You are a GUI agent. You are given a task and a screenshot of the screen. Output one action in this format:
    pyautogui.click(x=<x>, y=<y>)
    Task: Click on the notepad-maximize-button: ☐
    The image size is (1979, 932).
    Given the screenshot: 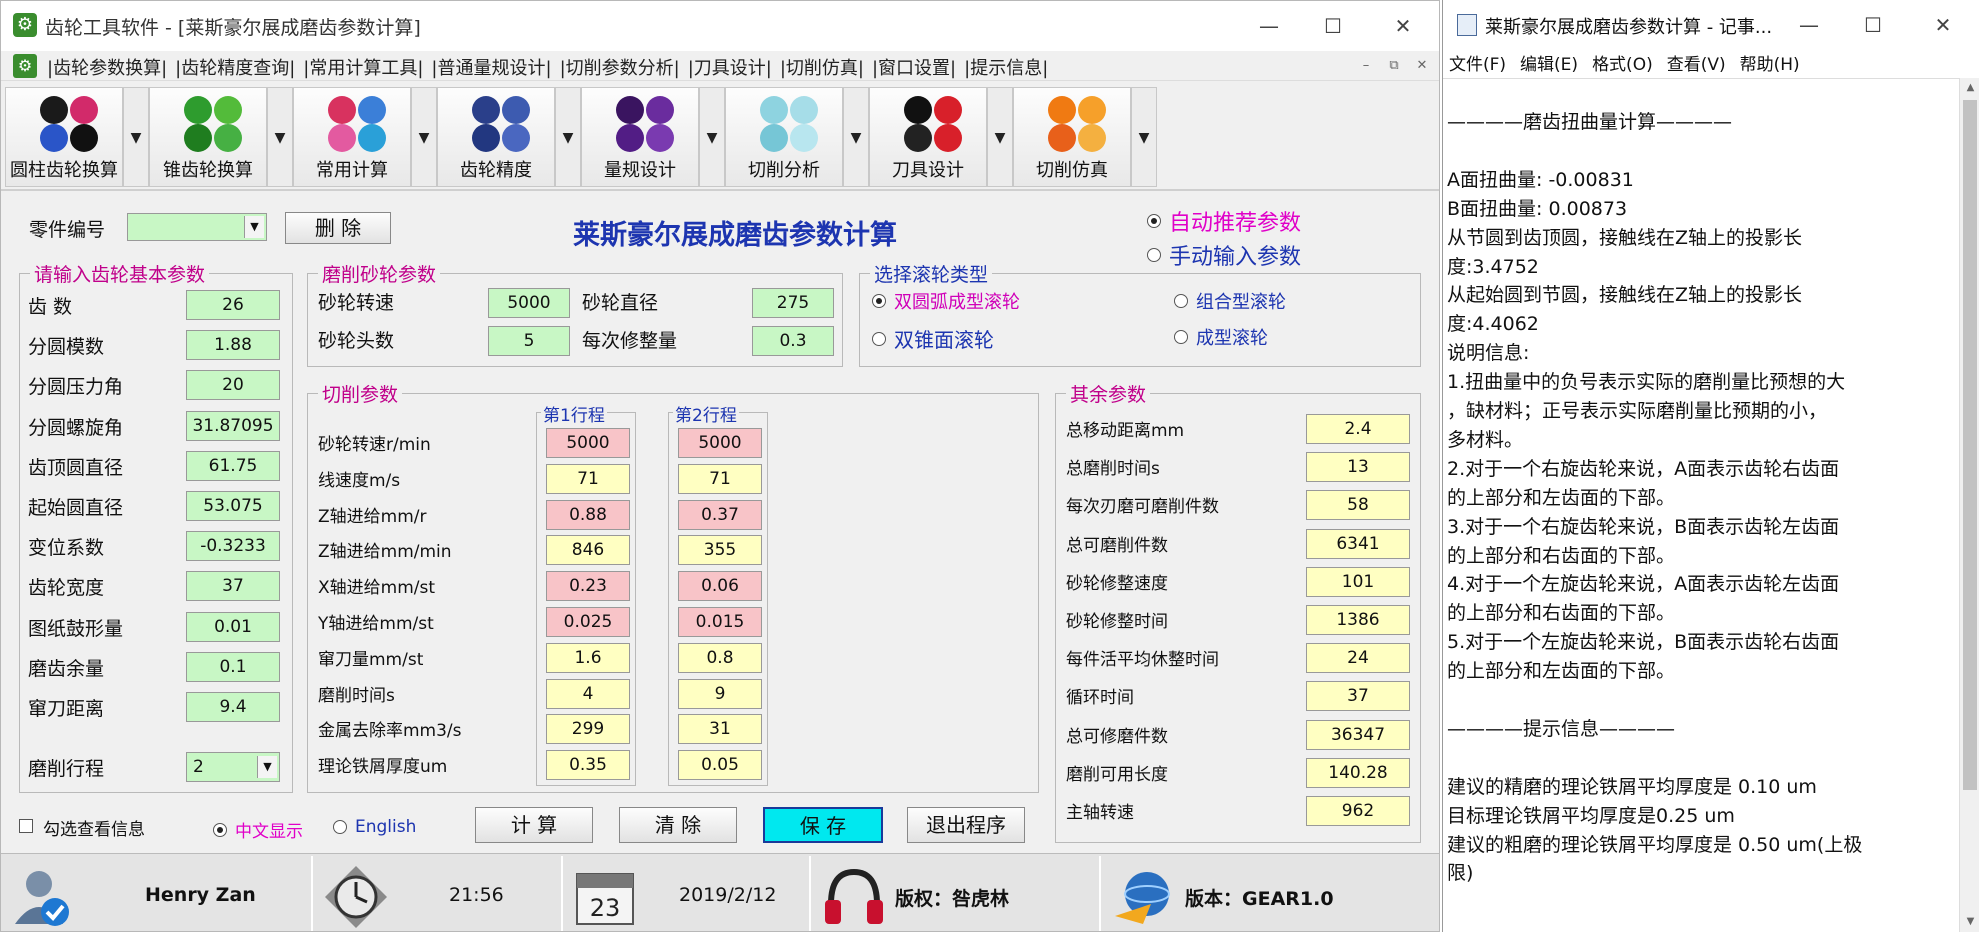 What is the action you would take?
    pyautogui.click(x=1873, y=25)
    